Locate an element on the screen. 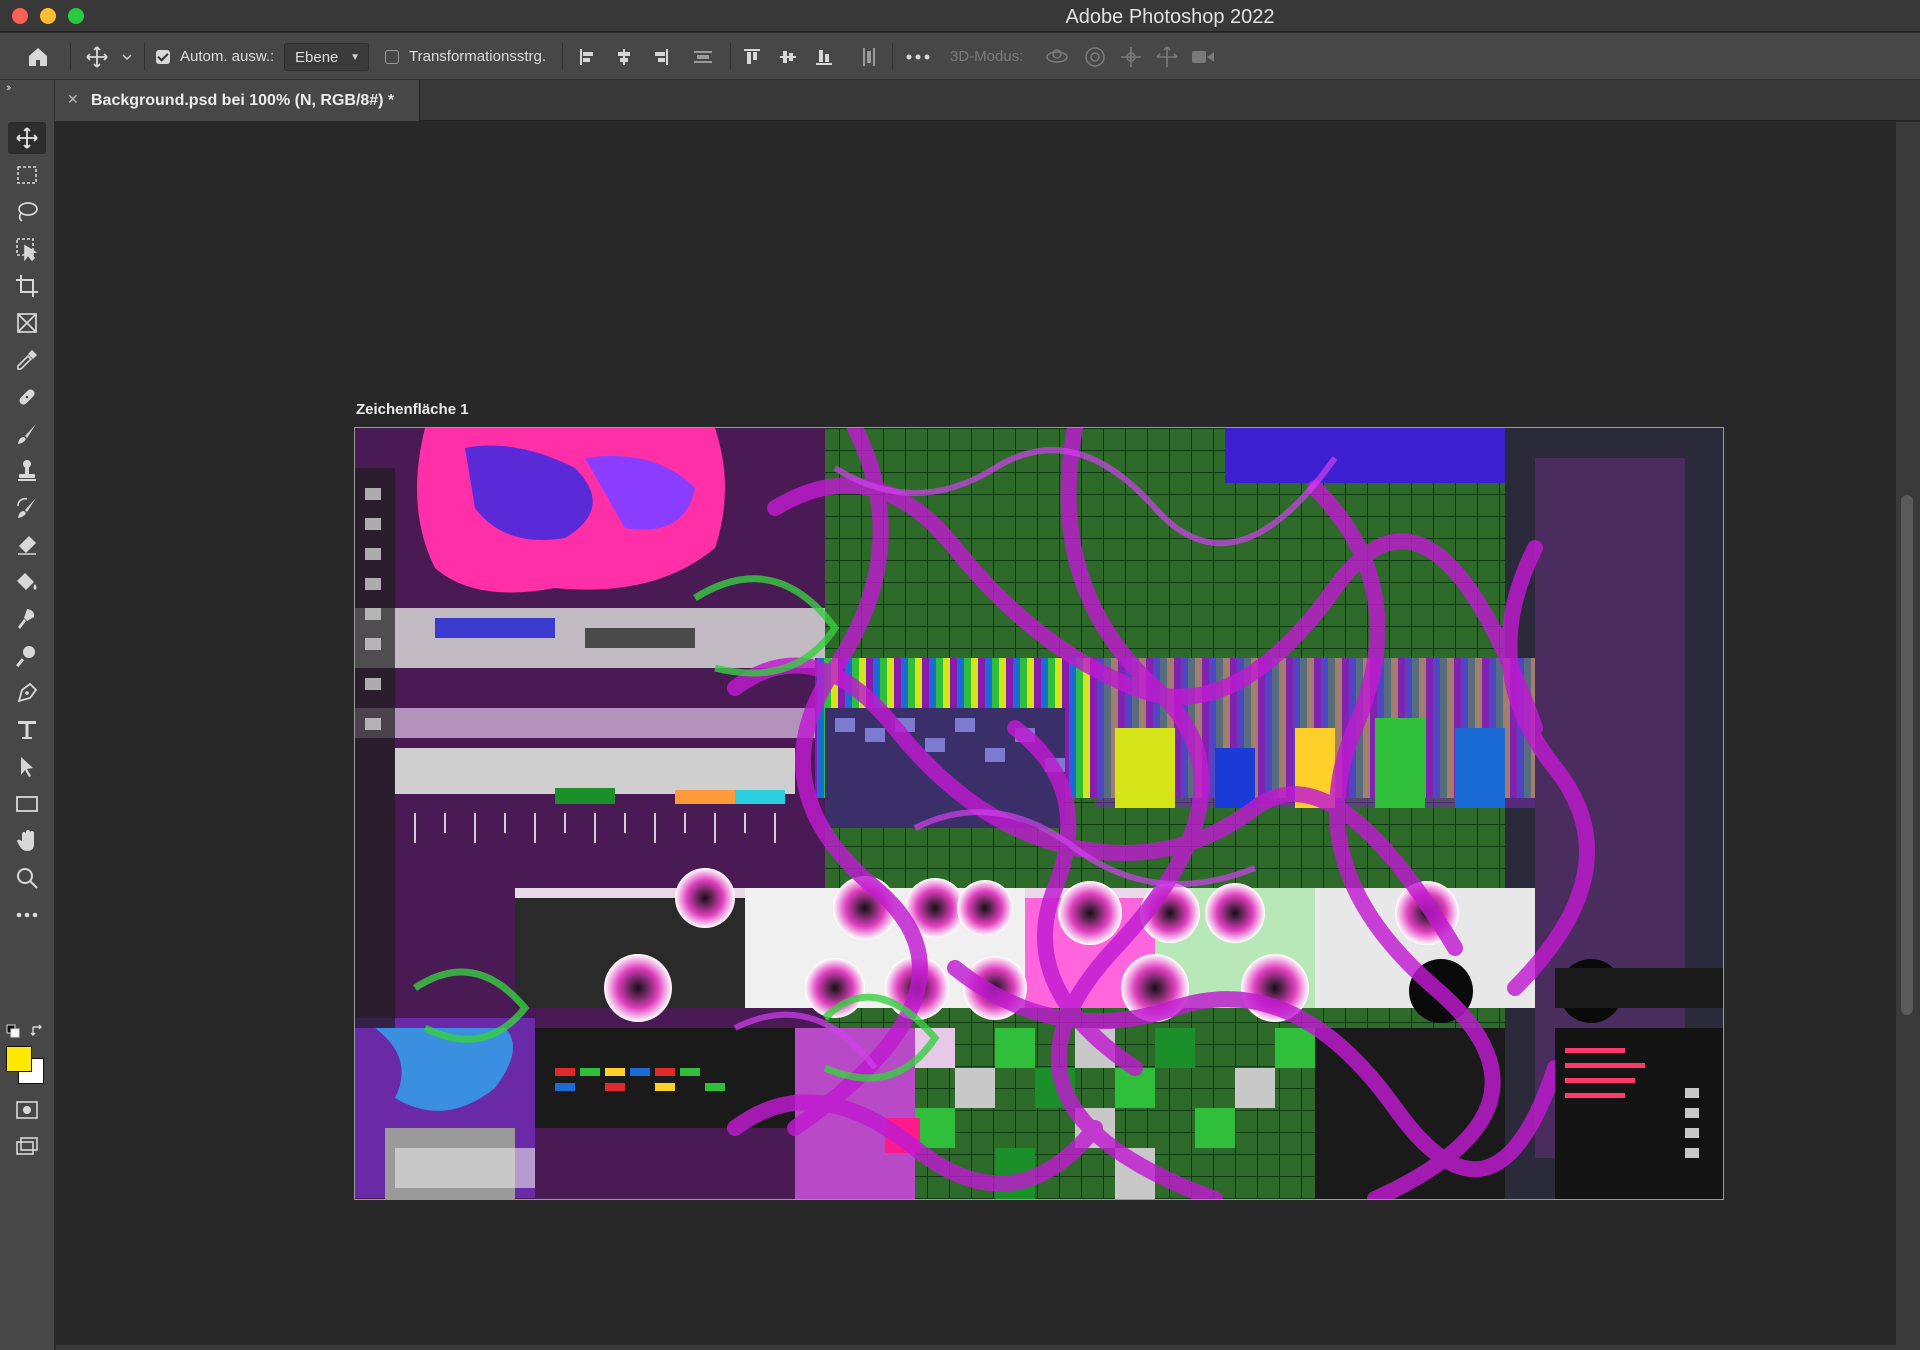  more-options-icon is located at coordinates (918, 56).